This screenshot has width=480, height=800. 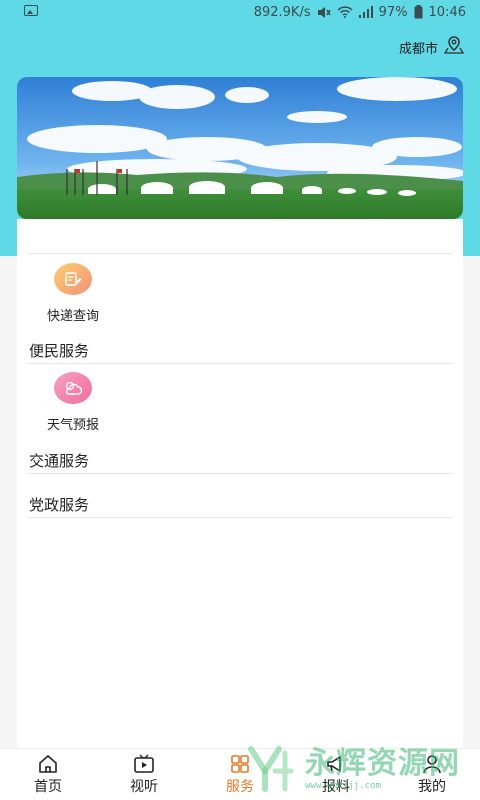 What do you see at coordinates (324, 12) in the screenshot?
I see `mute-icon` at bounding box center [324, 12].